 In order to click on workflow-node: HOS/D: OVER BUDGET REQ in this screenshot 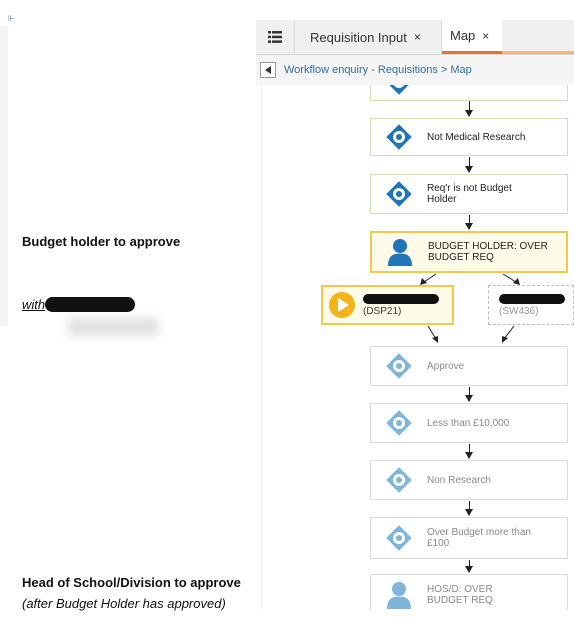, I will do `click(469, 592)`.